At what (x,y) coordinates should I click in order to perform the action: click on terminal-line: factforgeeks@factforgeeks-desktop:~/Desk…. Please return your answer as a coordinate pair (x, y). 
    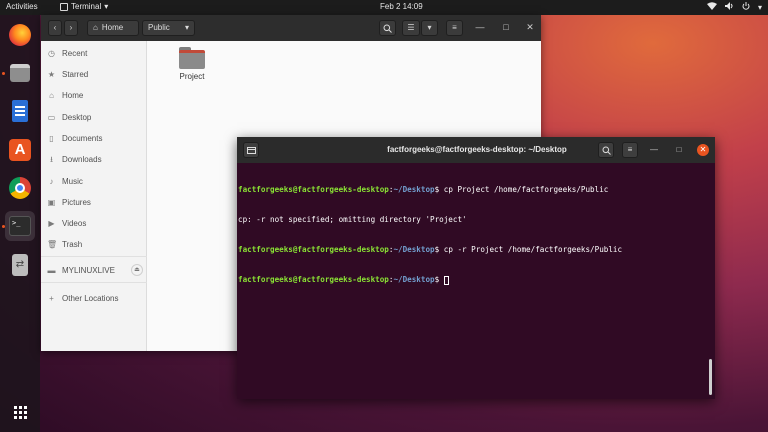
    Looking at the image, I should click on (473, 280).